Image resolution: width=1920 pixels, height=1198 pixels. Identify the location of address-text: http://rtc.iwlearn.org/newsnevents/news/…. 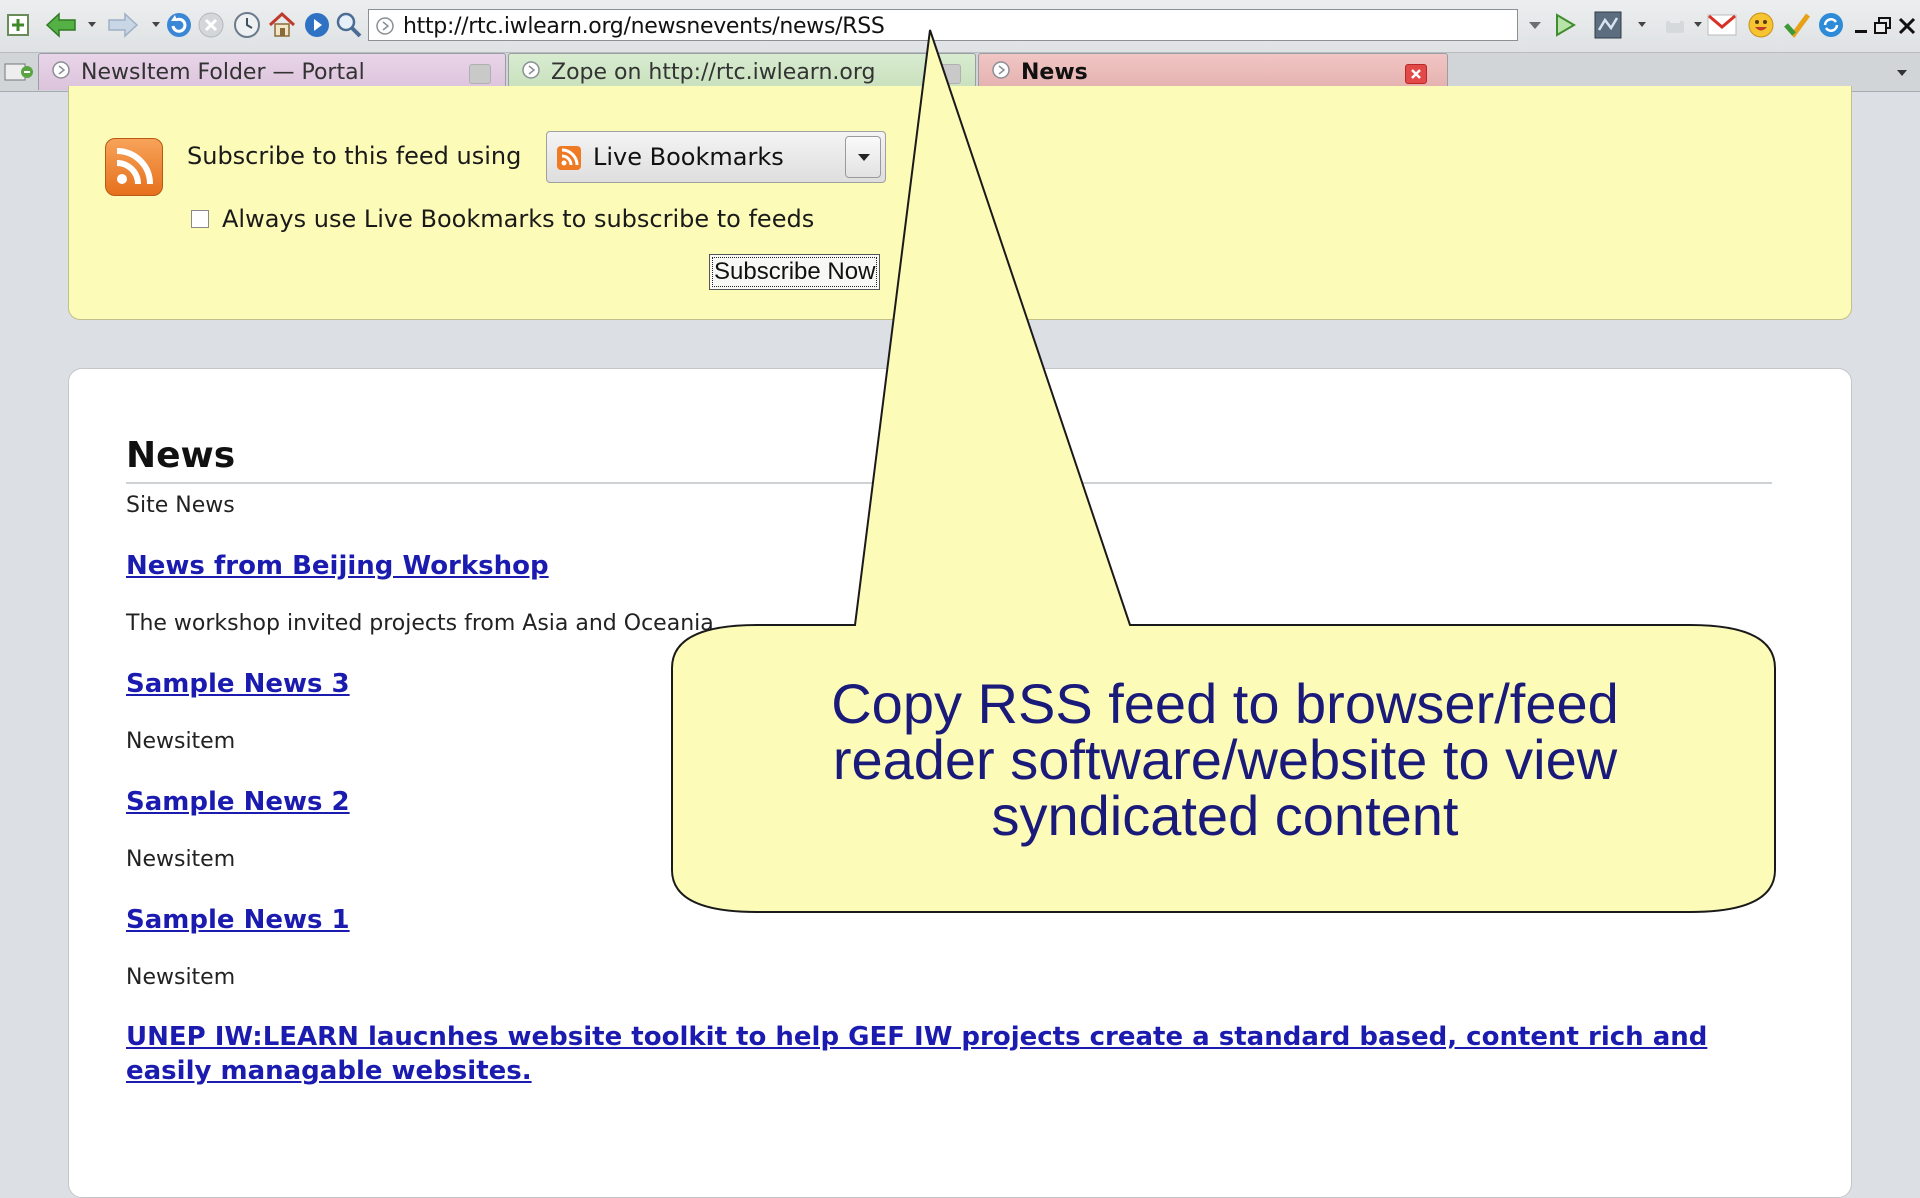
(644, 26).